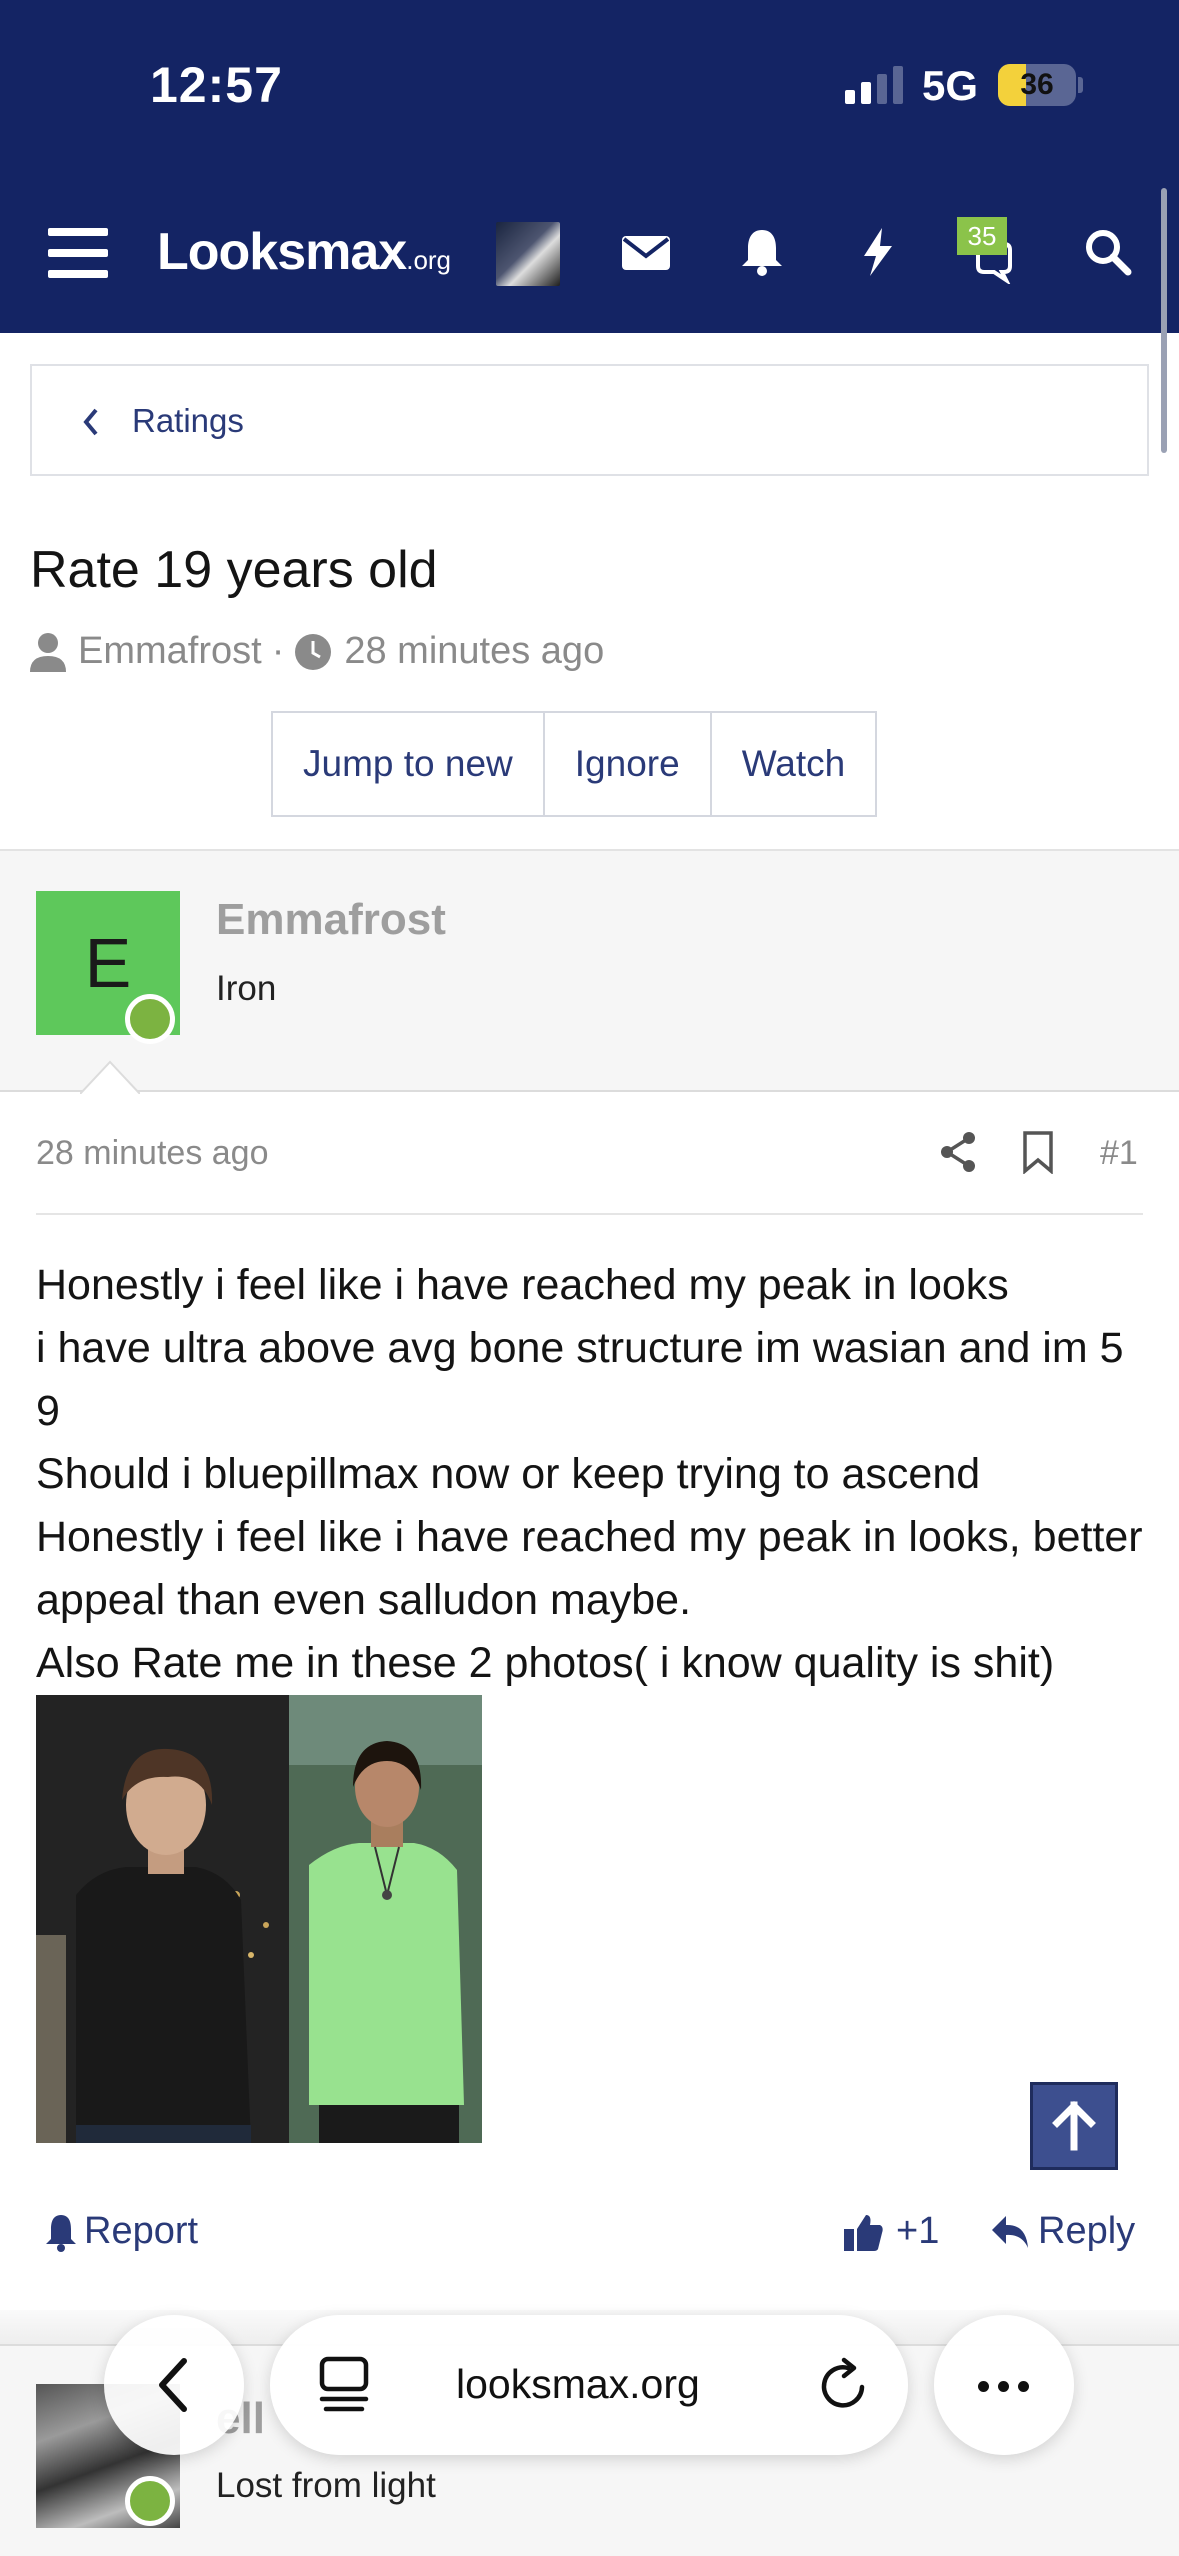 The image size is (1179, 2556). I want to click on battery-level: 36, so click(1037, 84).